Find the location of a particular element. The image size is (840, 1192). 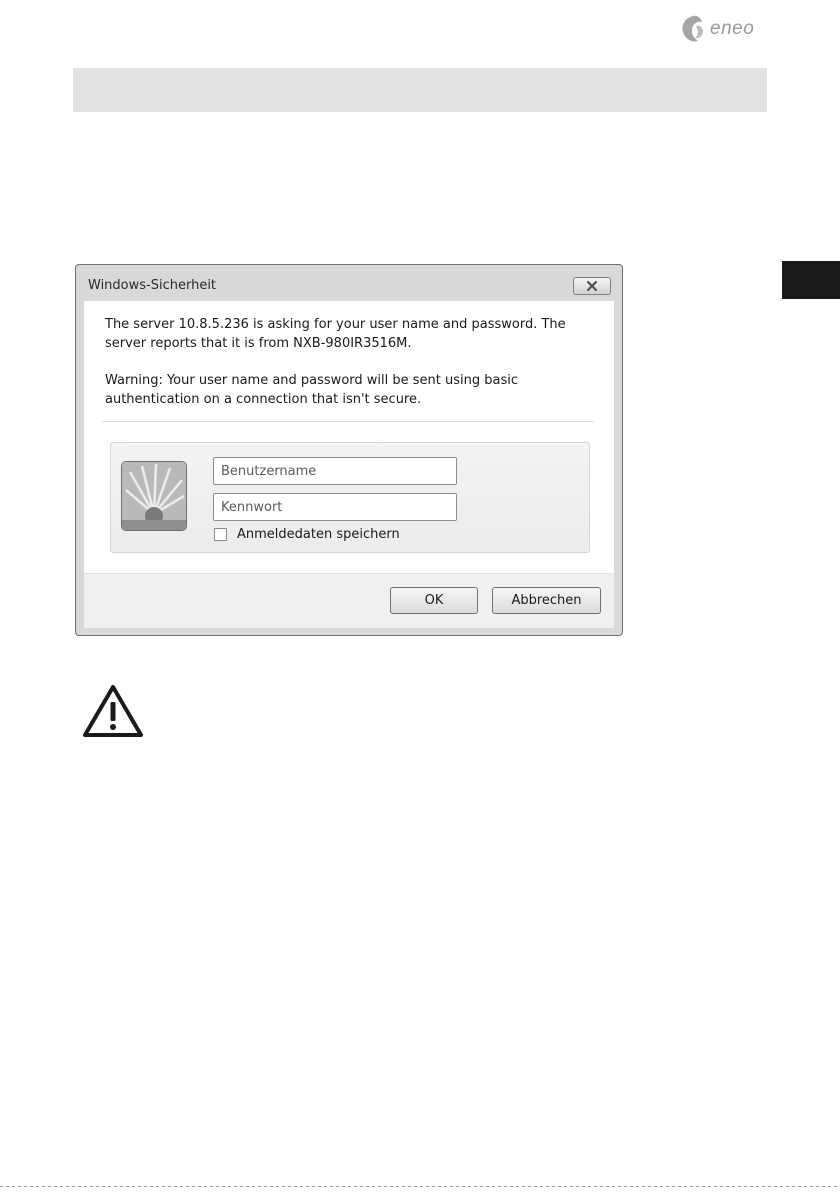

separator is located at coordinates (348, 421).